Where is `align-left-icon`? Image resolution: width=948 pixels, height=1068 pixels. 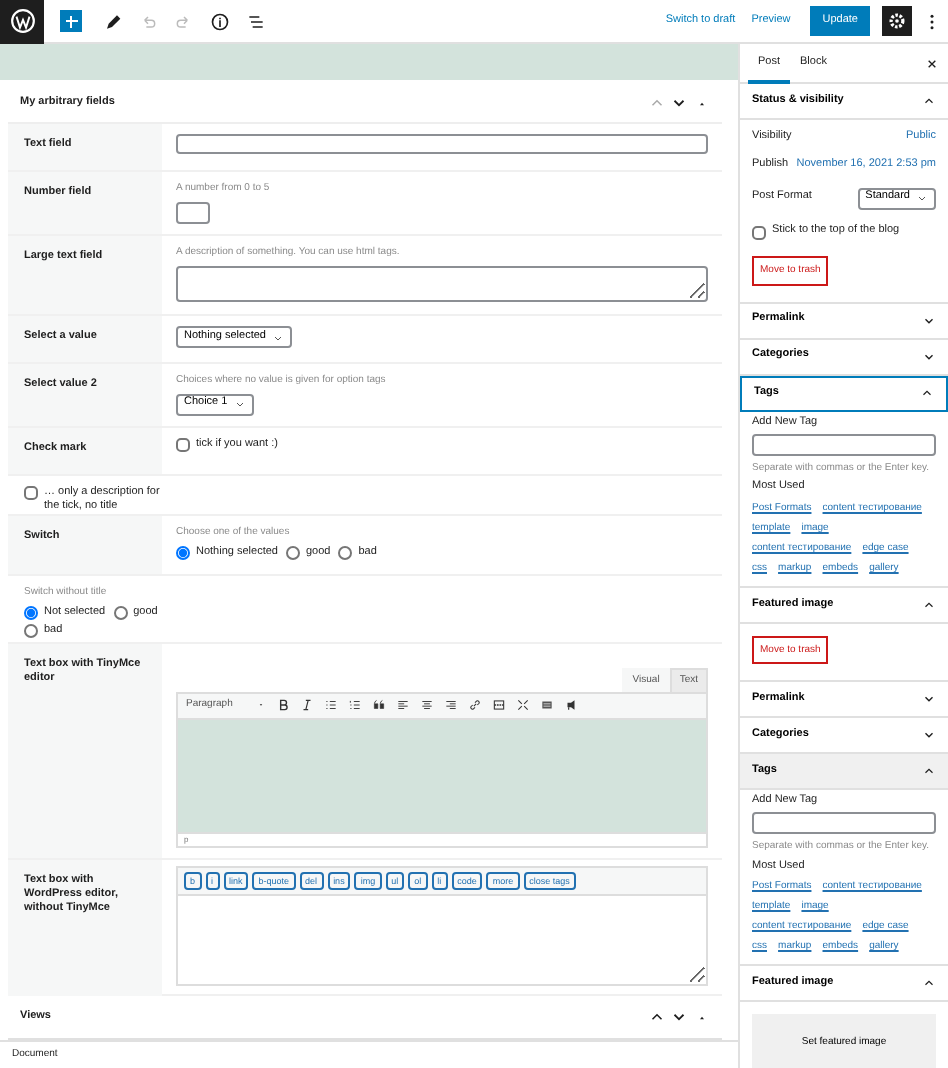
align-left-icon is located at coordinates (403, 705).